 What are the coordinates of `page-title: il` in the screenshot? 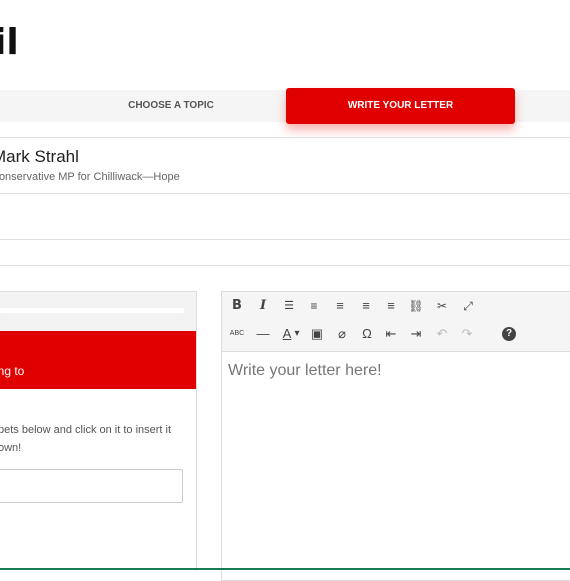 It's located at (9, 42).